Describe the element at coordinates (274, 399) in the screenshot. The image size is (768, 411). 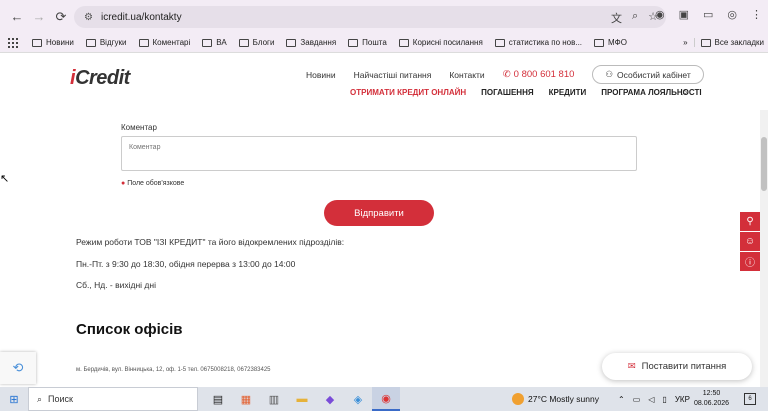
I see `calculator-icon: ▥` at that location.